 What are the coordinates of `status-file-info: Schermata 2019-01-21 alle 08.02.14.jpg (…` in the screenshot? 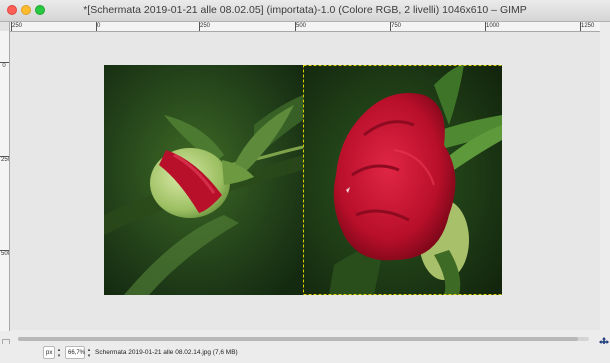 It's located at (166, 352).